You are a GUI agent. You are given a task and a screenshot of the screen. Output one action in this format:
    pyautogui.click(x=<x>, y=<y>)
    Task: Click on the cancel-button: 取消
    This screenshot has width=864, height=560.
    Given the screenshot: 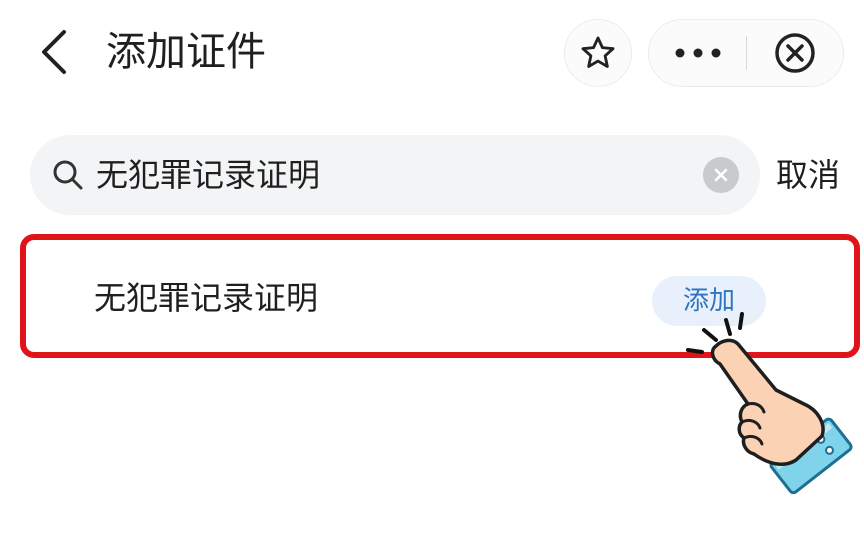 What is the action you would take?
    pyautogui.click(x=808, y=175)
    